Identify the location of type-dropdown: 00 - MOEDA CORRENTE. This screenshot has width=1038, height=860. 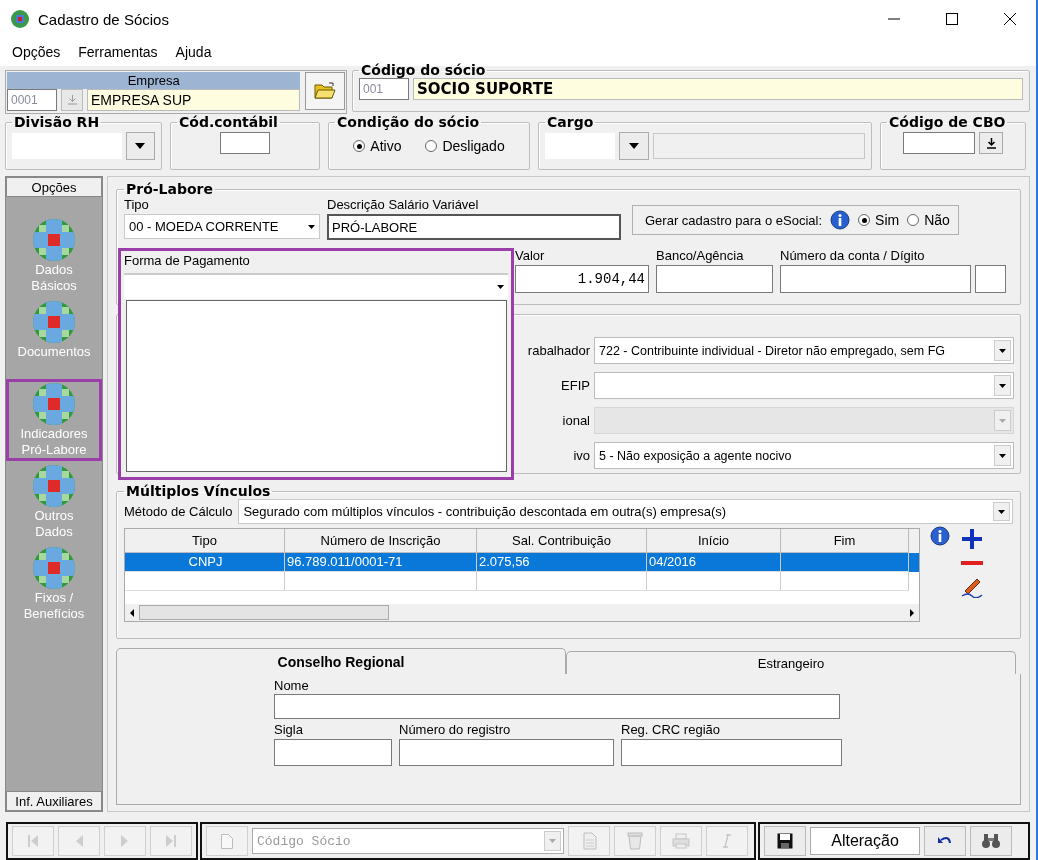
(222, 226).